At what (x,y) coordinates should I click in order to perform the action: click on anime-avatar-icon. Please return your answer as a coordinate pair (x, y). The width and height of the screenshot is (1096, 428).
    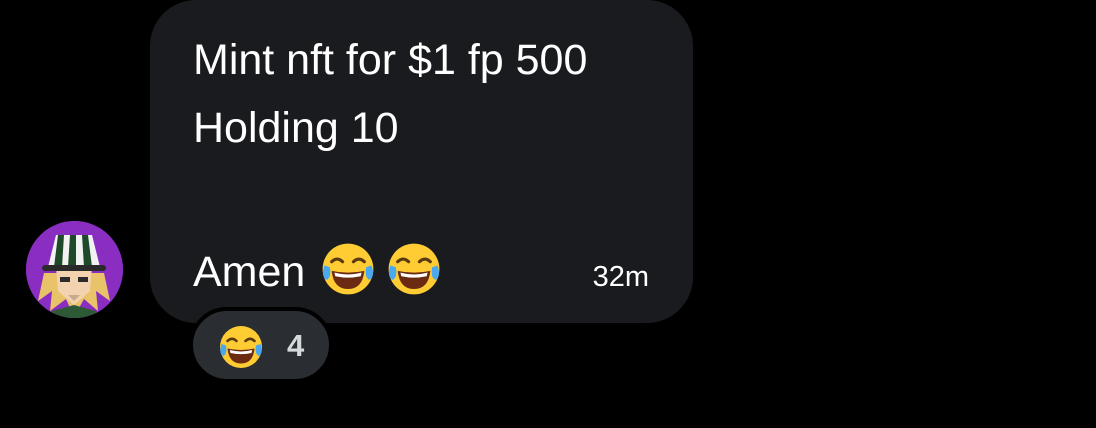
    Looking at the image, I should click on (74, 269).